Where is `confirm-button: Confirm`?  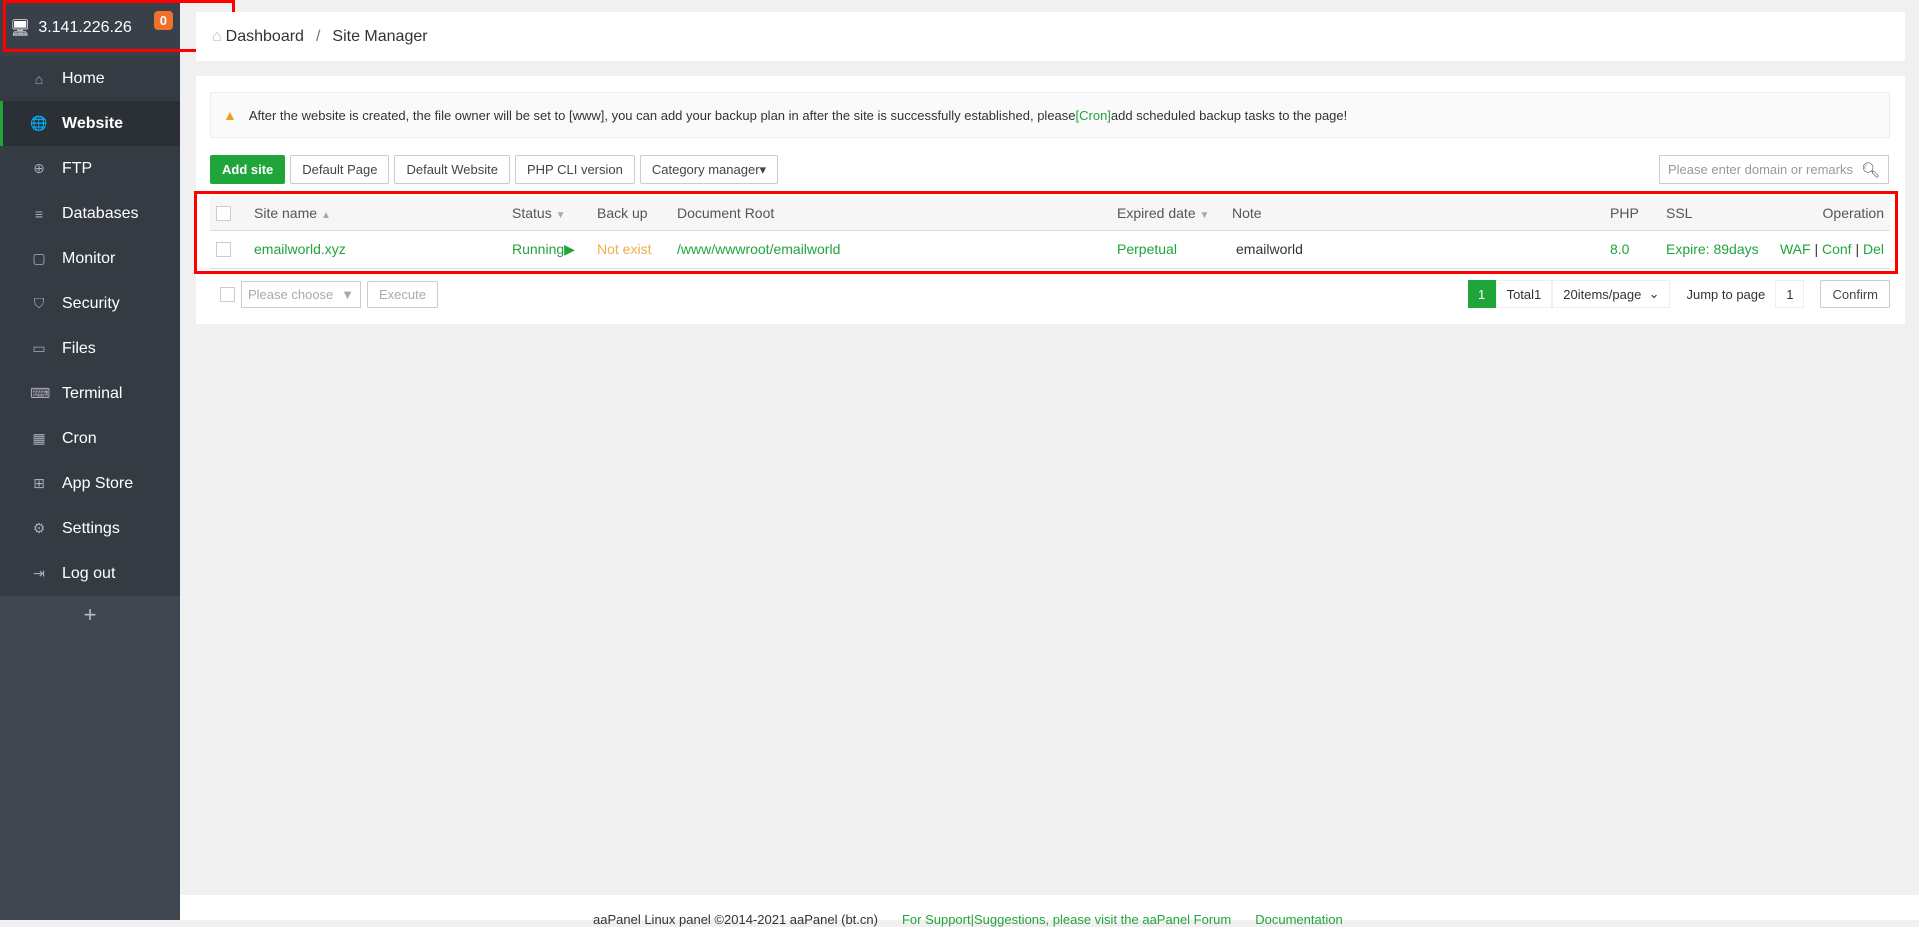
confirm-button: Confirm is located at coordinates (1855, 294).